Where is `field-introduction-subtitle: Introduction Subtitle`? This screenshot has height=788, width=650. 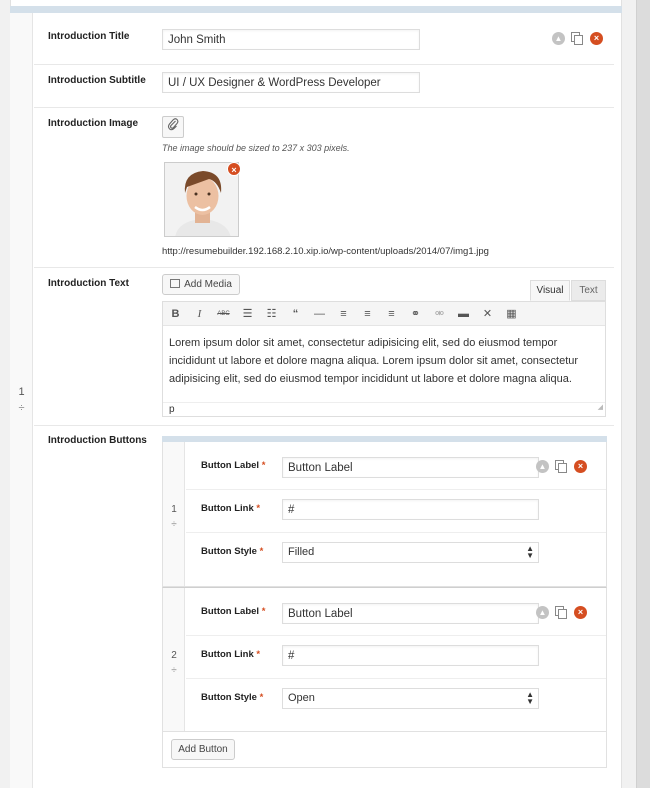
field-introduction-subtitle: Introduction Subtitle is located at coordinates (324, 86).